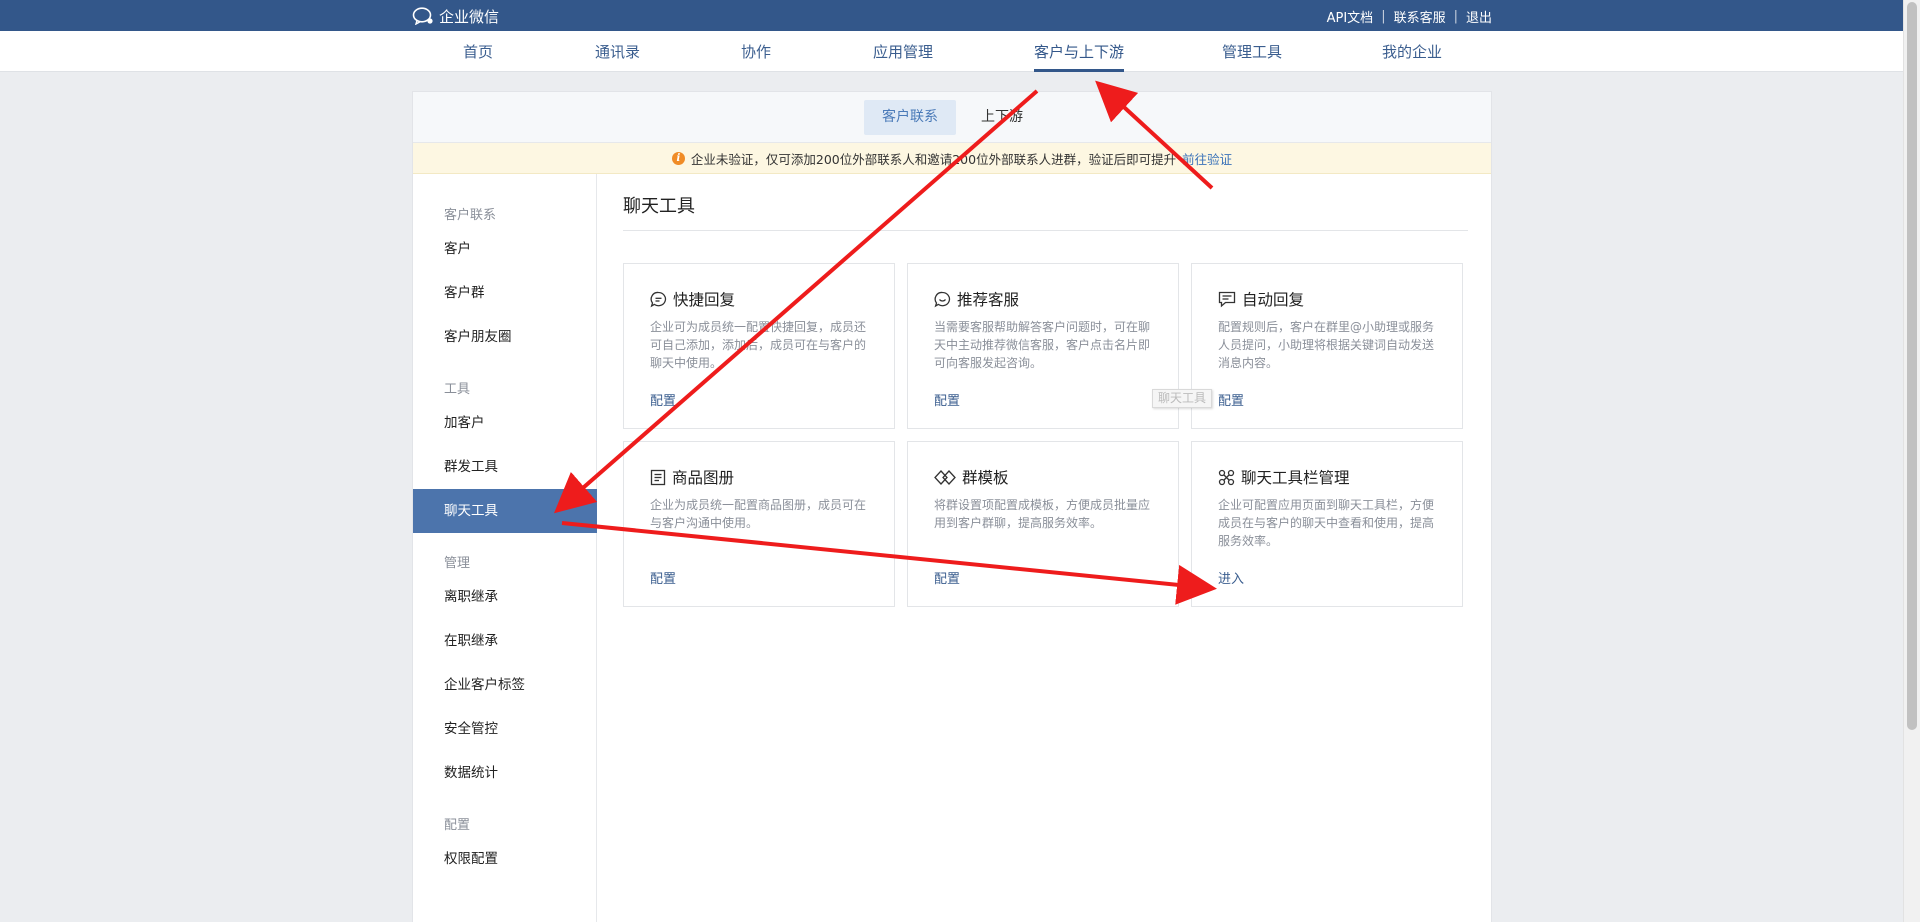 The height and width of the screenshot is (922, 1920). Describe the element at coordinates (1227, 299) in the screenshot. I see `auto-reply-icon` at that location.